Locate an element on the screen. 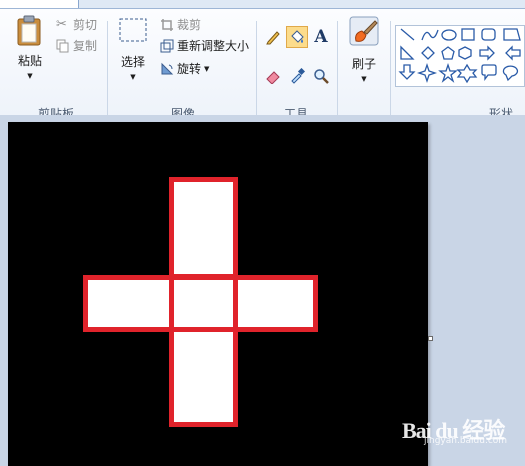 This screenshot has height=466, width=525. baidu-watermark: Bai du 经验 jingyan.baidu.com is located at coordinates (462, 429).